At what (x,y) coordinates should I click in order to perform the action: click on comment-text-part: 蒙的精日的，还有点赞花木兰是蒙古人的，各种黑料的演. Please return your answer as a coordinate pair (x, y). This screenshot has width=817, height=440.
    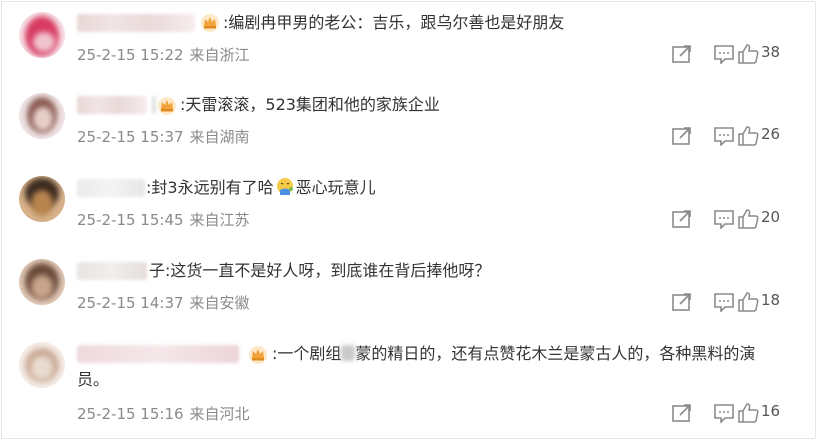
    Looking at the image, I should click on (555, 353).